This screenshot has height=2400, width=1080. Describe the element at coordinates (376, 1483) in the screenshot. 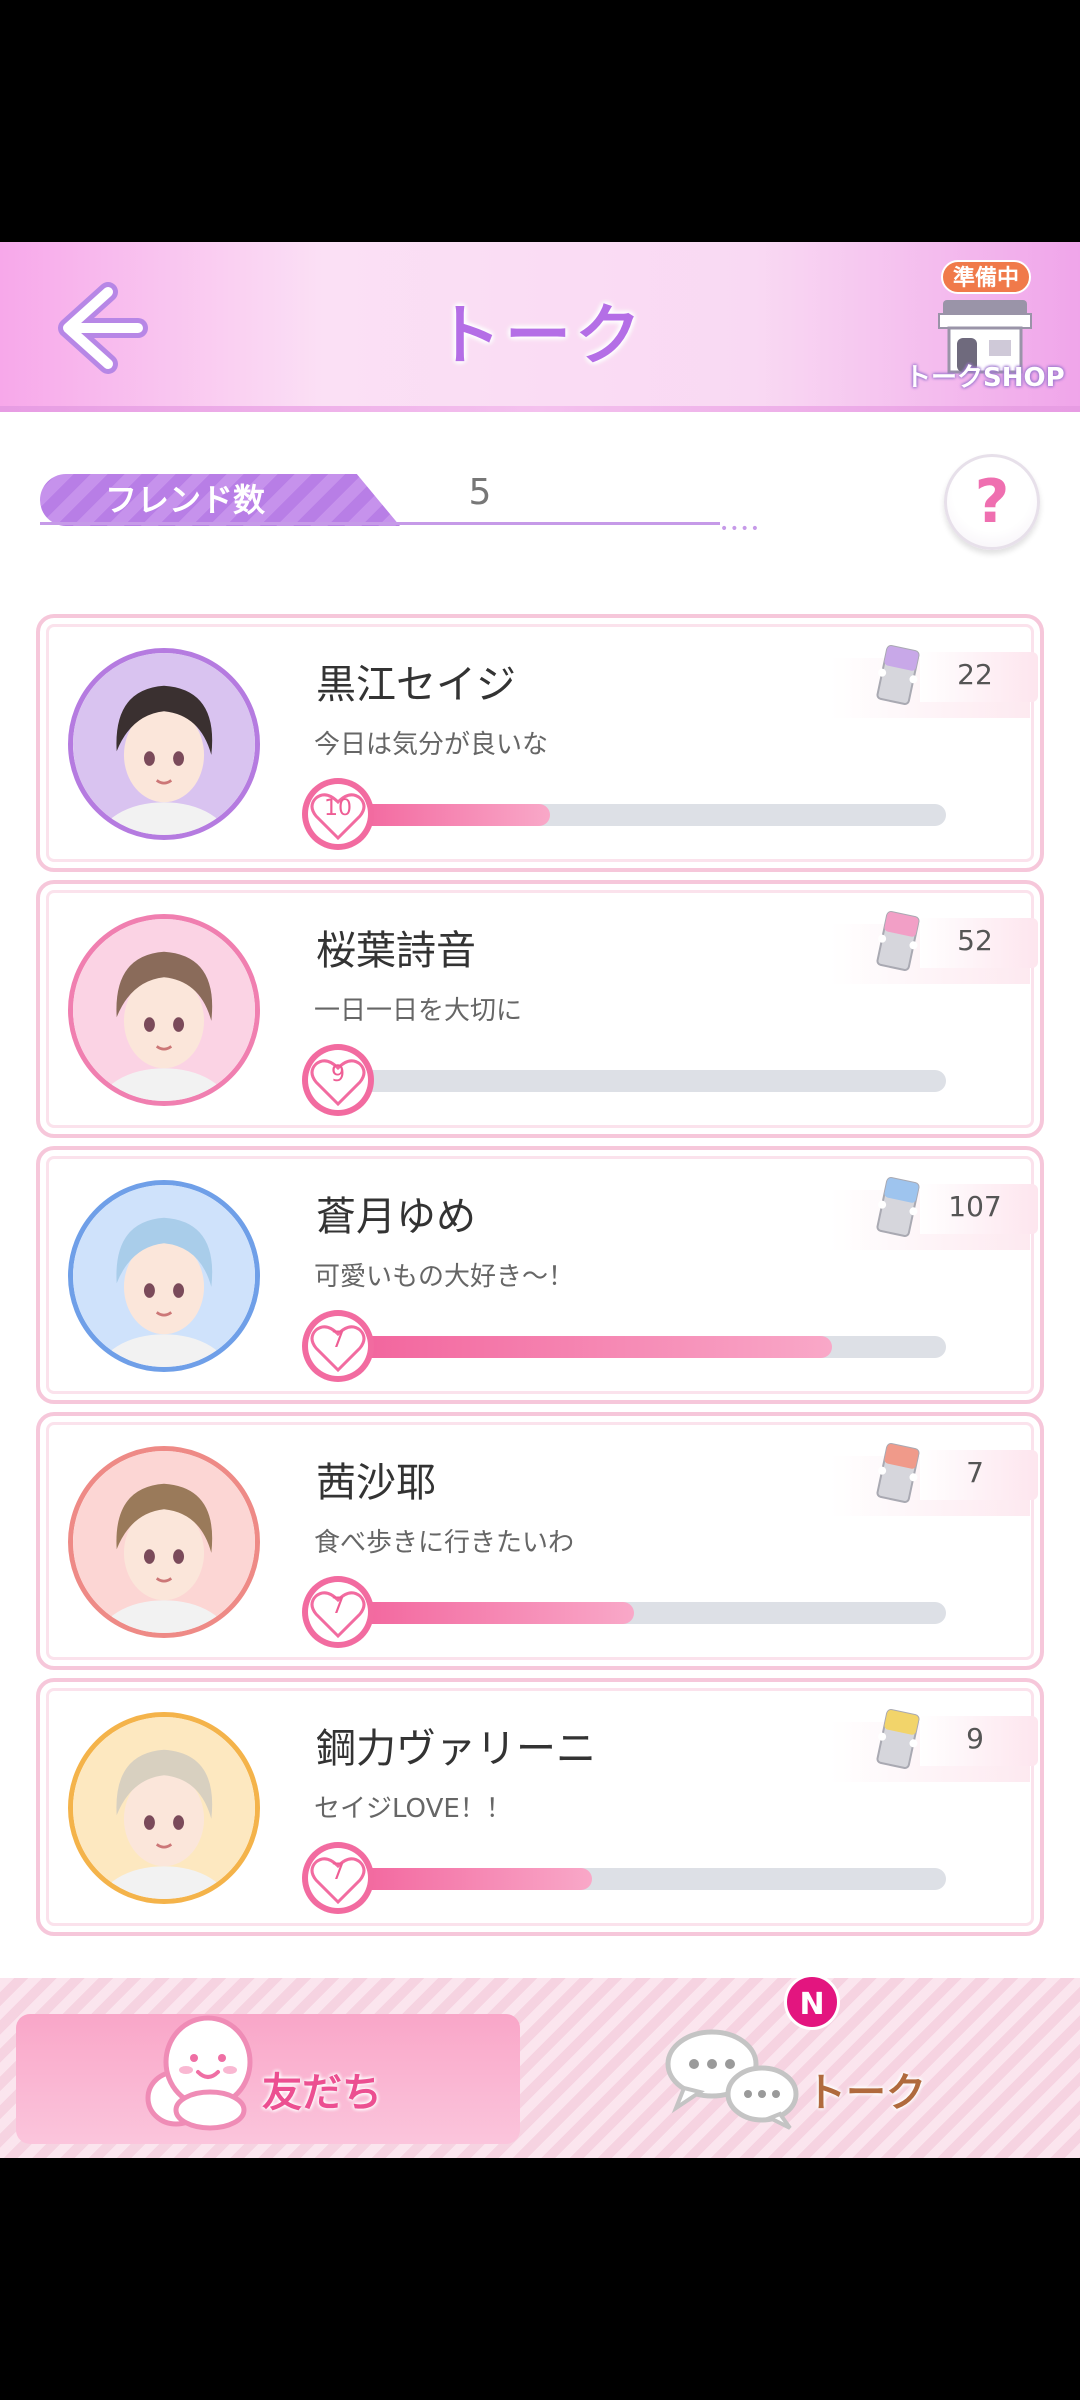

I see `friend-name: 茜沙耶` at that location.